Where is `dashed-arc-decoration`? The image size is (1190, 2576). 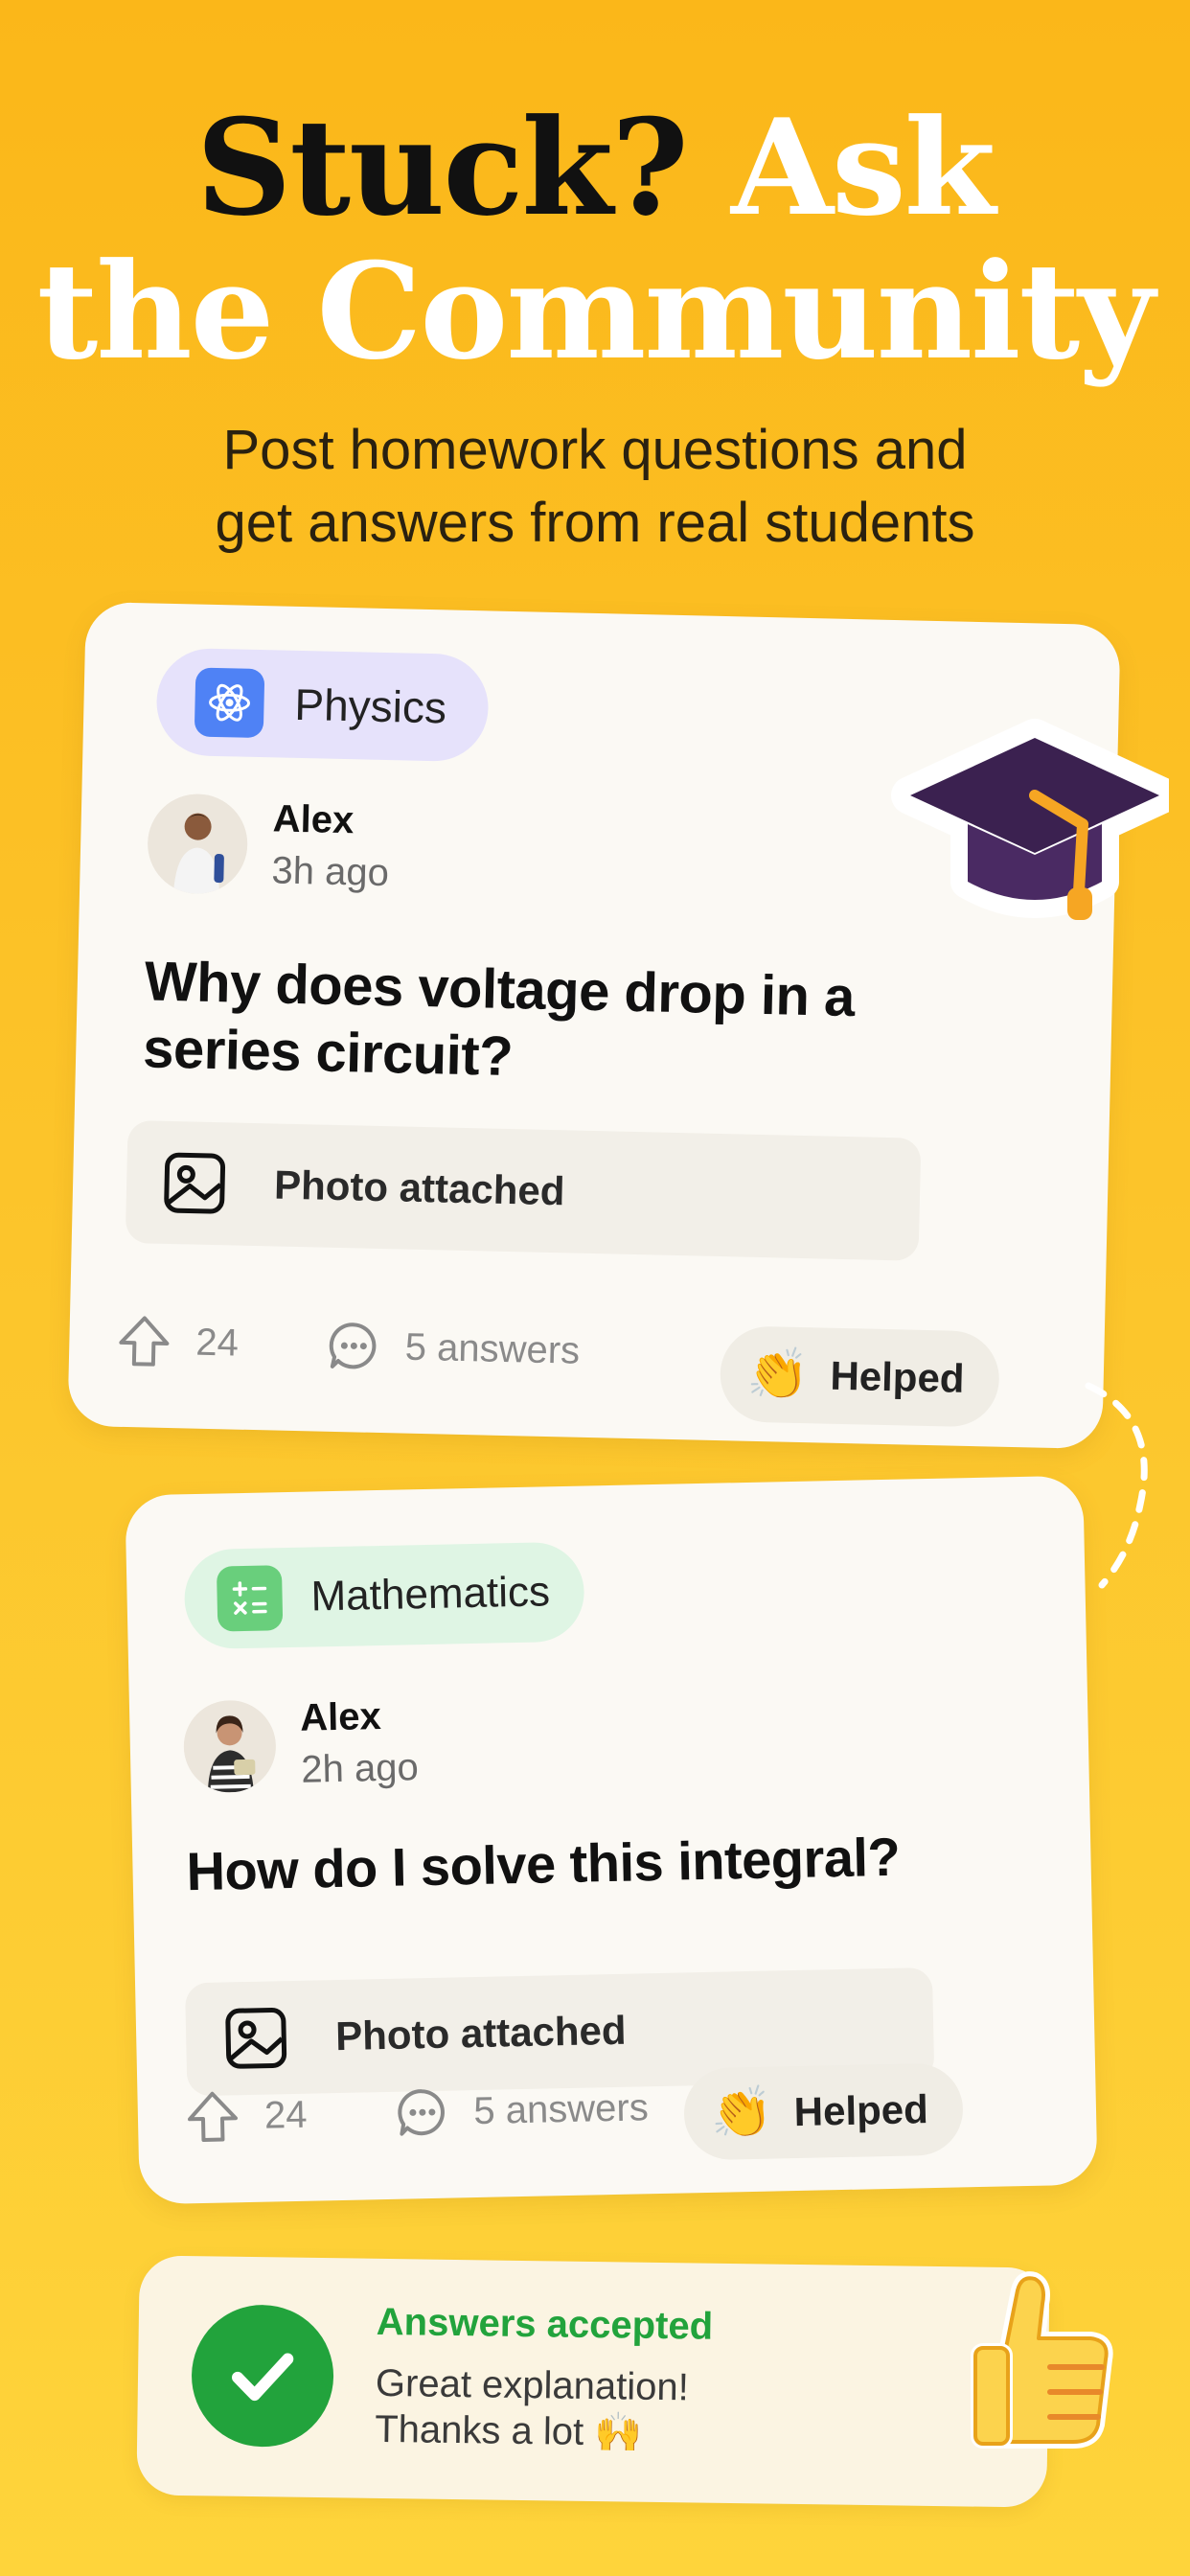 dashed-arc-decoration is located at coordinates (1116, 1485).